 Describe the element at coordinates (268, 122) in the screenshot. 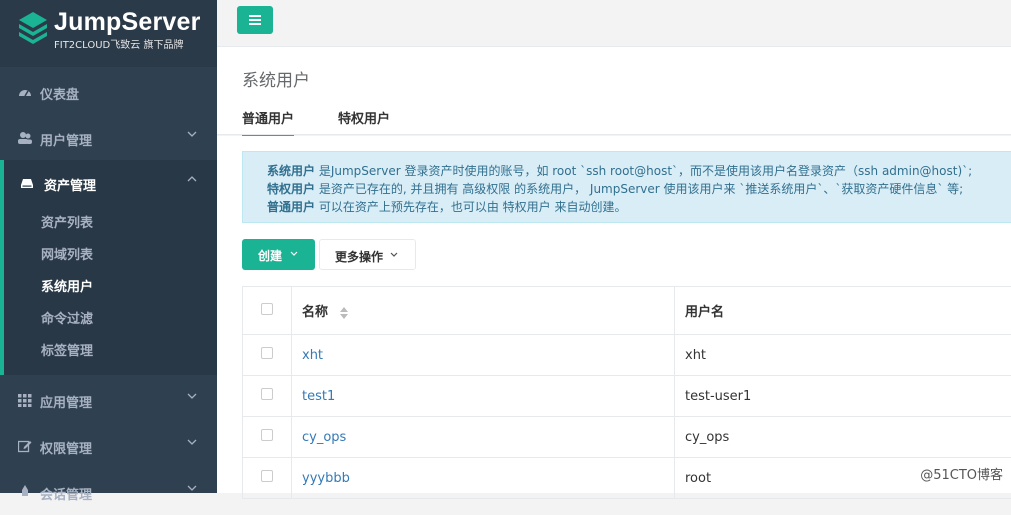

I see `tab-normal-users: 普通用户` at that location.